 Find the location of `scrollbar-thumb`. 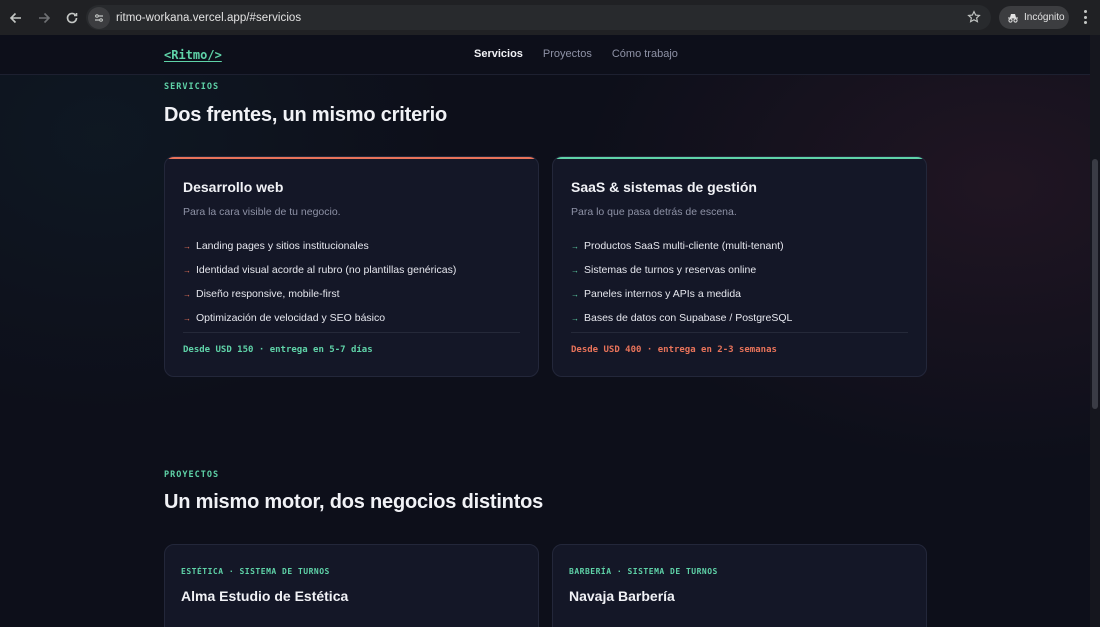

scrollbar-thumb is located at coordinates (1095, 284).